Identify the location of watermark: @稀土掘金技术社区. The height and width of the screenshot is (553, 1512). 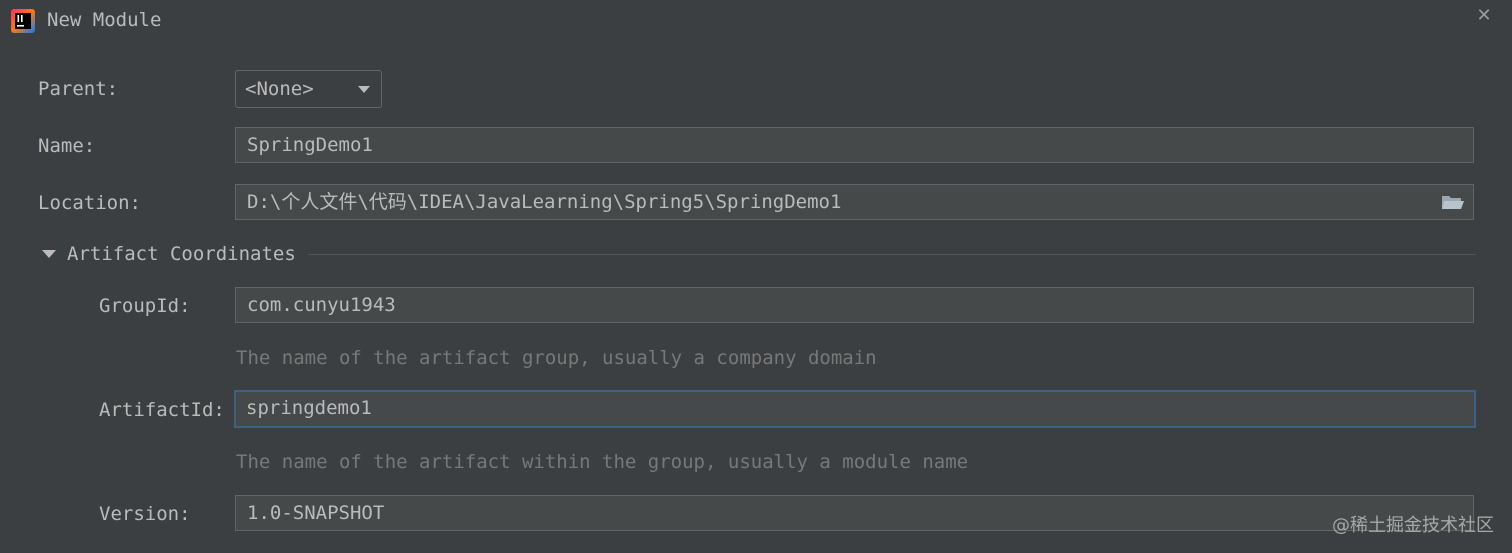
(1413, 525).